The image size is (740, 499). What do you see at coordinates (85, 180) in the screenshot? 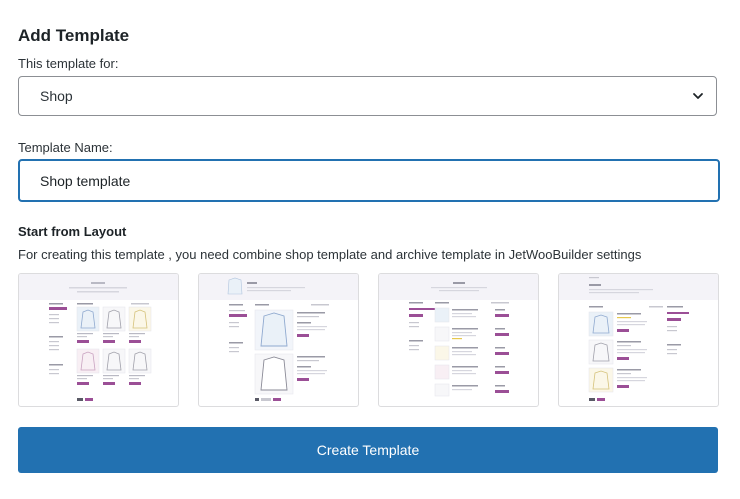
I see `template-name-value: Shop template` at bounding box center [85, 180].